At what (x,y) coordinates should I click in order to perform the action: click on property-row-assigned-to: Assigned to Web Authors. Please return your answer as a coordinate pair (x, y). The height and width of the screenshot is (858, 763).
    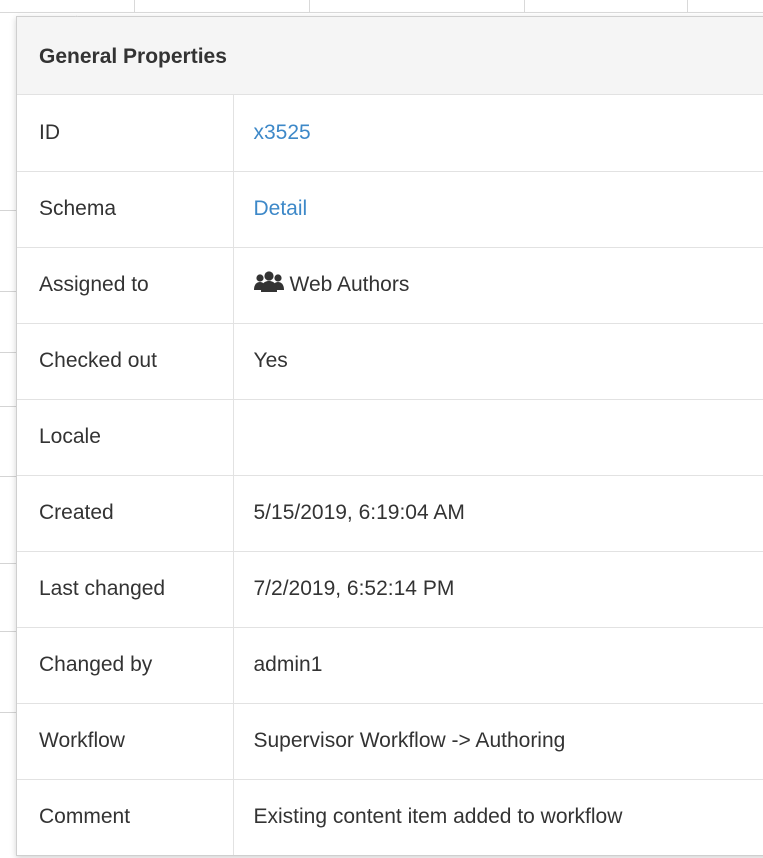
    Looking at the image, I should click on (390, 285).